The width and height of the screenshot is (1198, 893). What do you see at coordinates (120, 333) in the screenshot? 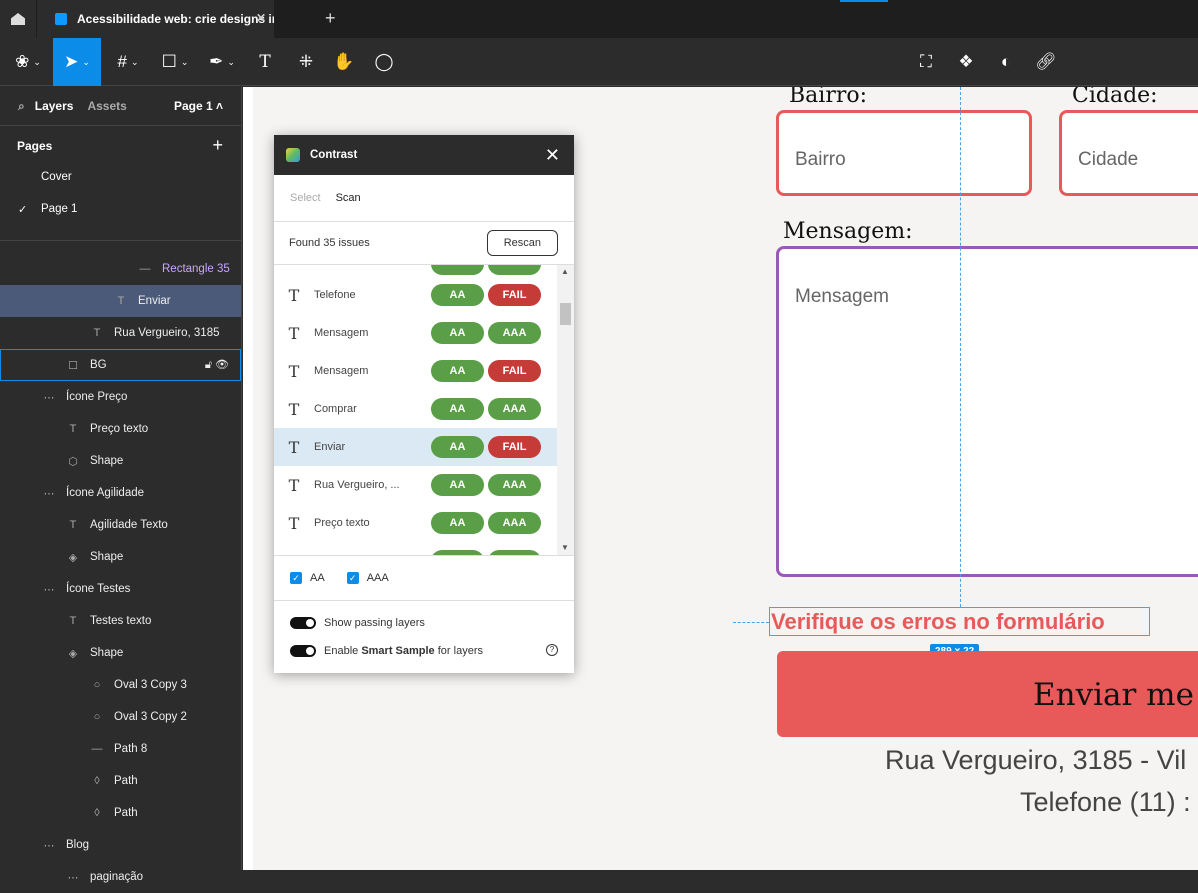
I see `layer-item: T Rua Vergueiro, 3185` at bounding box center [120, 333].